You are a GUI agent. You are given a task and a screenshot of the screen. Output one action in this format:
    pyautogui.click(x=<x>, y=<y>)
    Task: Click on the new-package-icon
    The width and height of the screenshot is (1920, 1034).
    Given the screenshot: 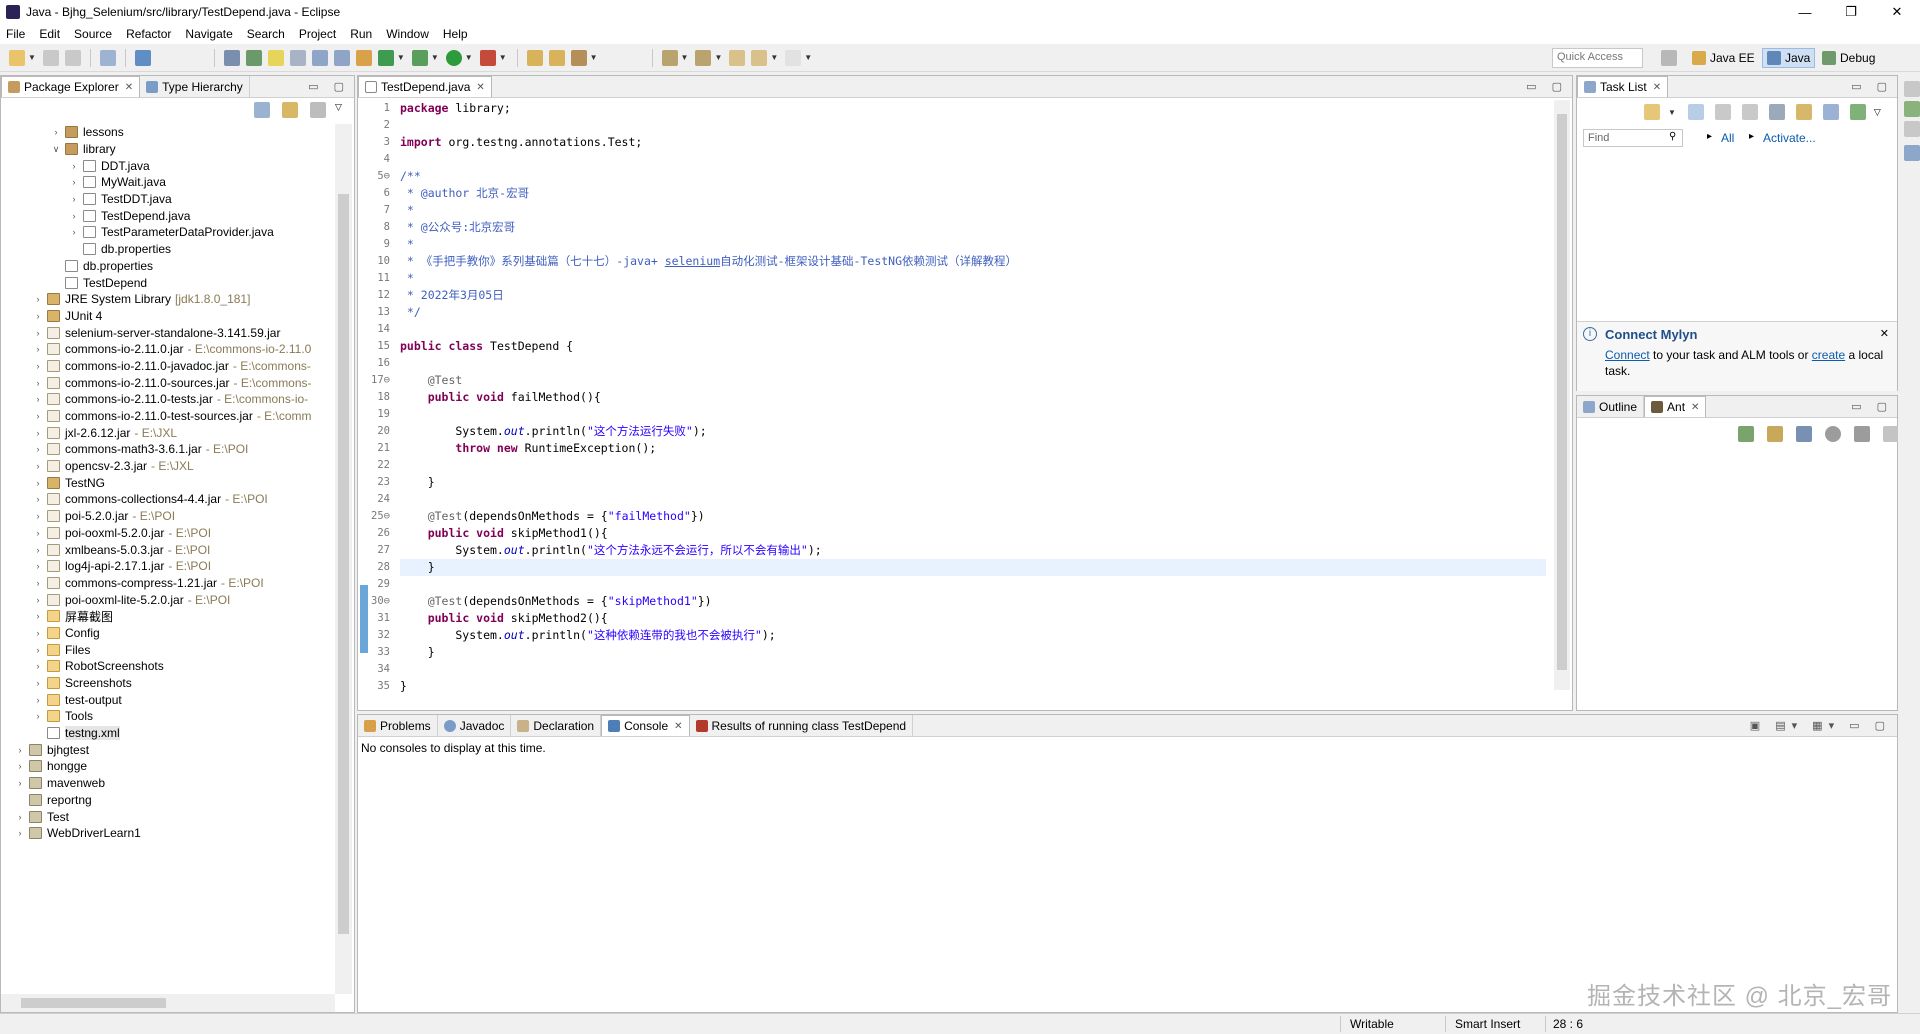 What is the action you would take?
    pyautogui.click(x=363, y=57)
    